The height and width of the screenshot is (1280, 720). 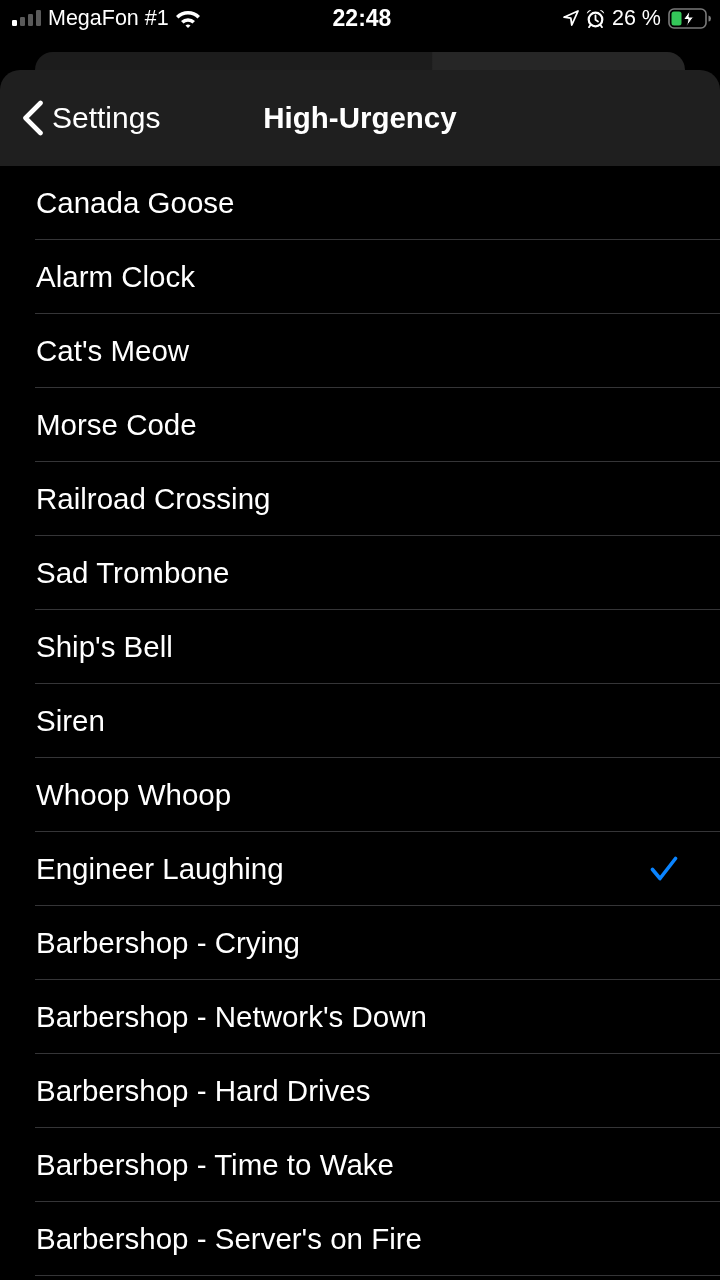 What do you see at coordinates (360, 118) in the screenshot?
I see `page-title: High-Urgency` at bounding box center [360, 118].